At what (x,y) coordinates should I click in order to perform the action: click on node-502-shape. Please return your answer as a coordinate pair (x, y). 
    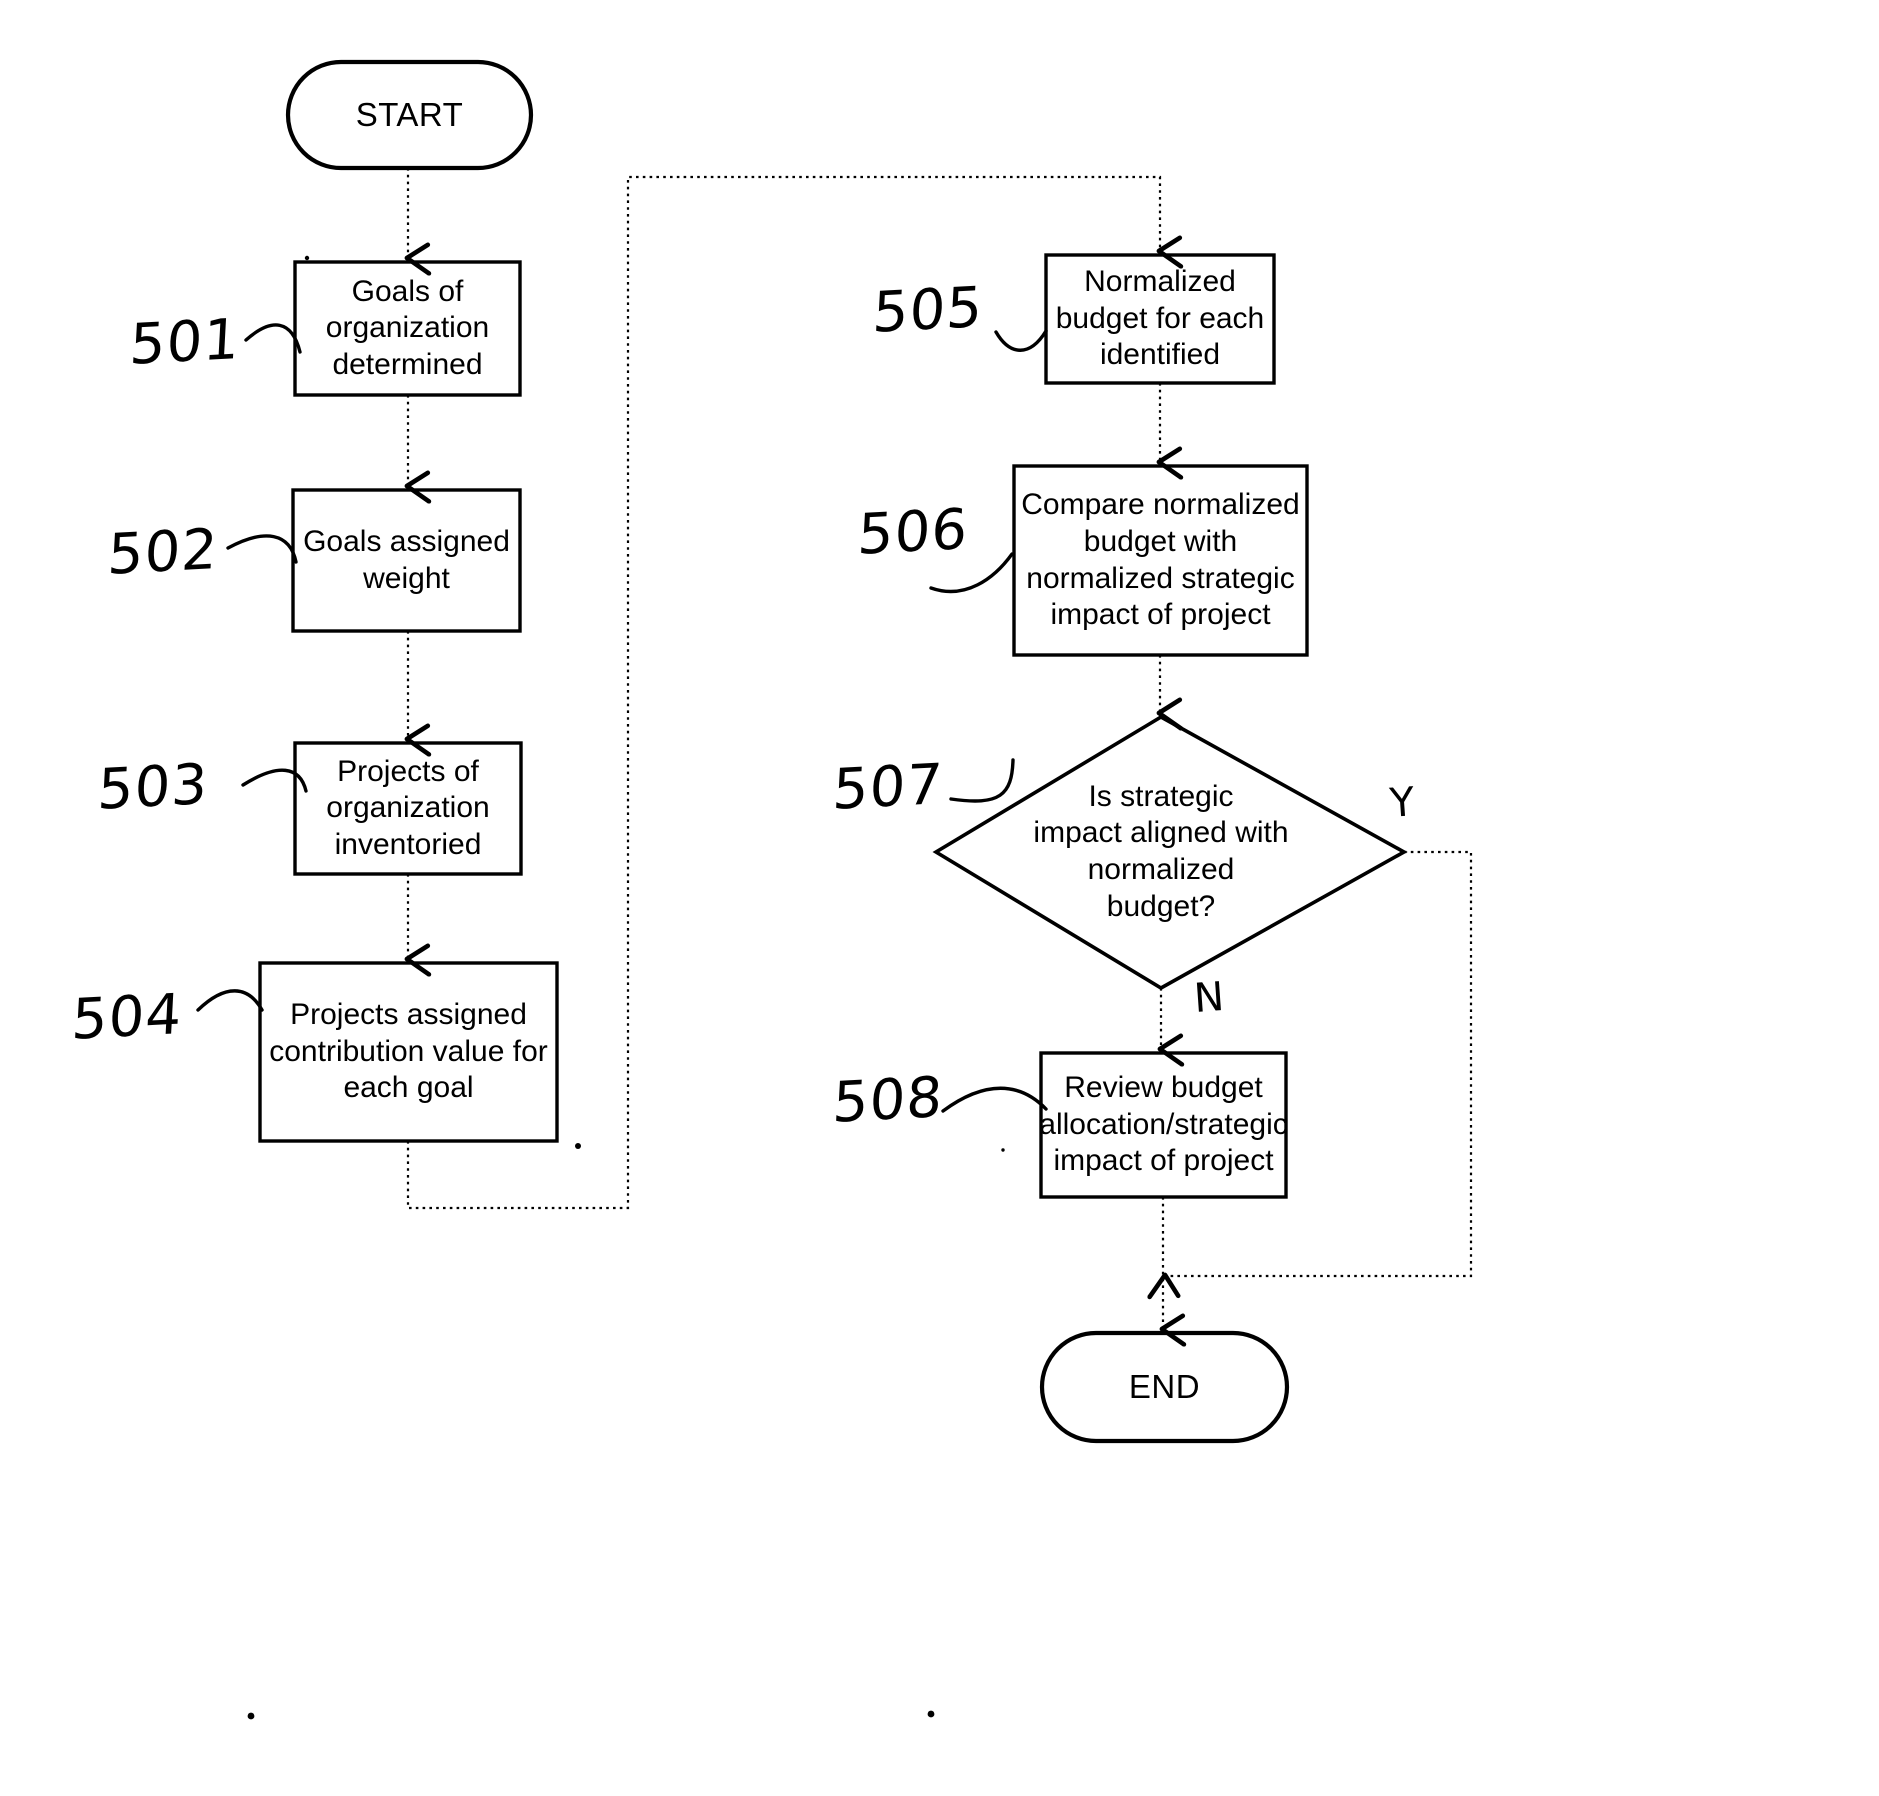
    Looking at the image, I should click on (406, 560).